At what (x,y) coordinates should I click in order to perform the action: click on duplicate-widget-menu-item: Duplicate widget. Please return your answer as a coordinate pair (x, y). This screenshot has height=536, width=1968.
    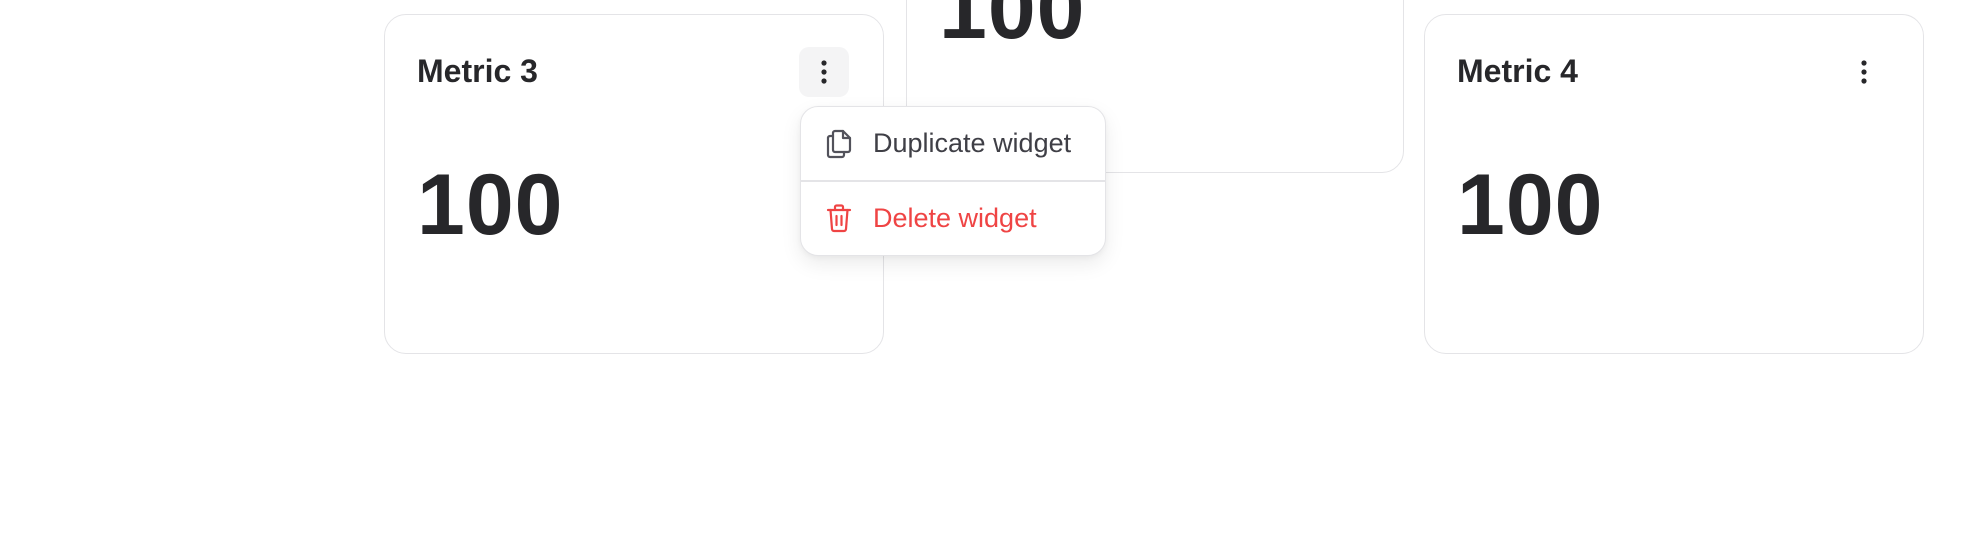
    Looking at the image, I should click on (953, 143).